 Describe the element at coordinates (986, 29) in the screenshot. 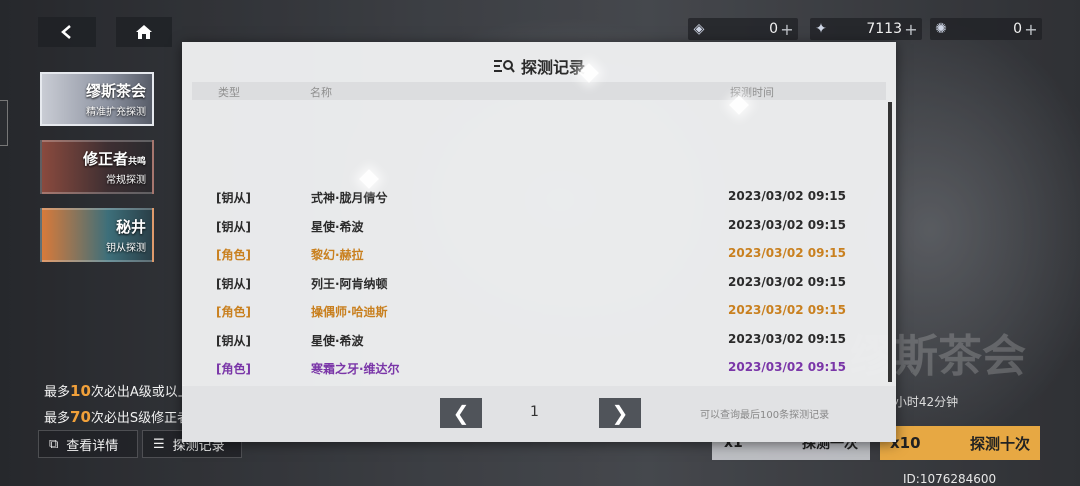

I see `resource-star-shard: ✺ 0 +` at that location.